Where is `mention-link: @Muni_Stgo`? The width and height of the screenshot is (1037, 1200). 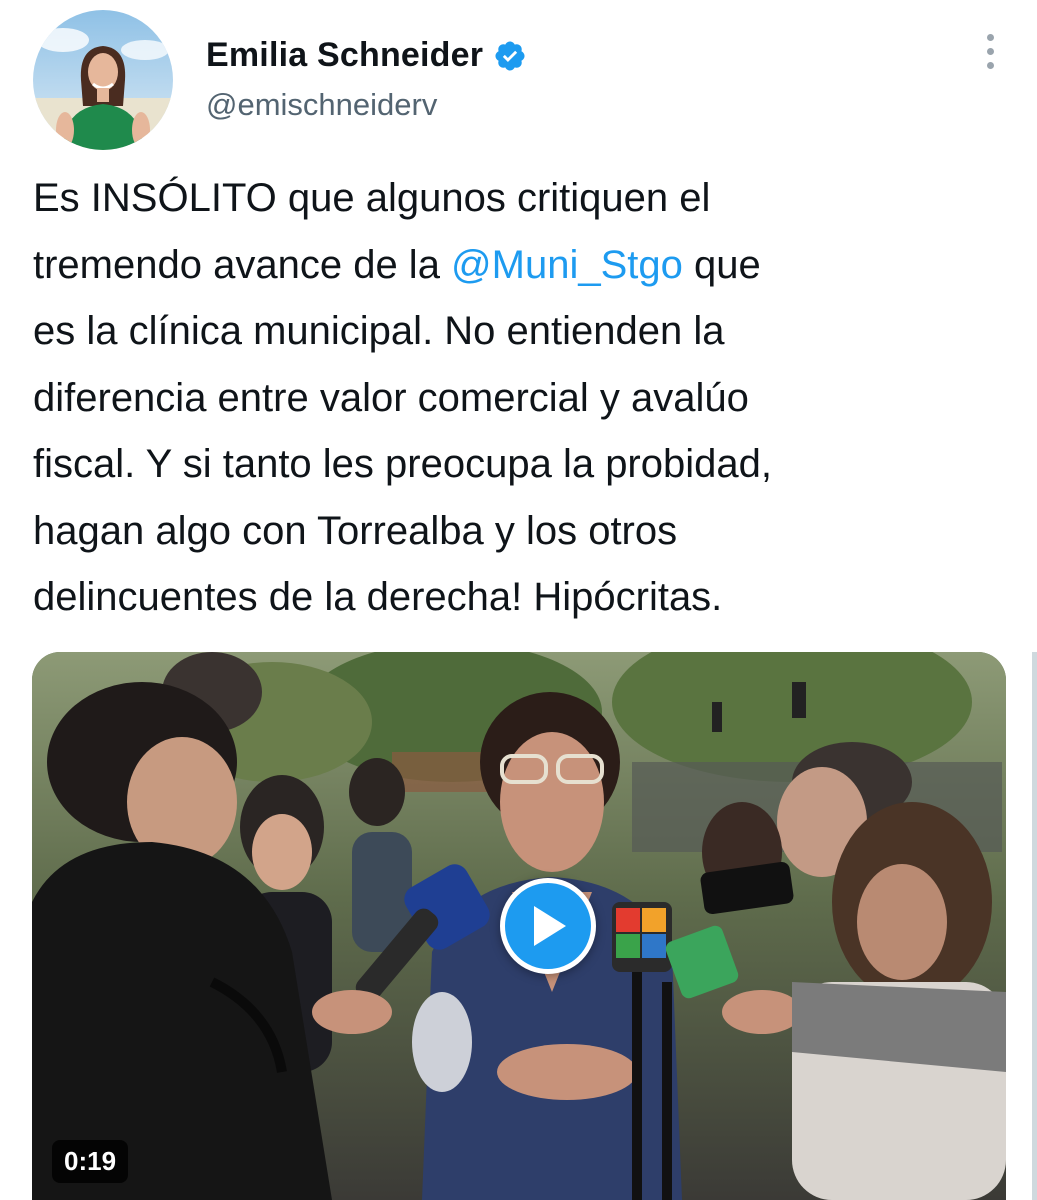 mention-link: @Muni_Stgo is located at coordinates (567, 265).